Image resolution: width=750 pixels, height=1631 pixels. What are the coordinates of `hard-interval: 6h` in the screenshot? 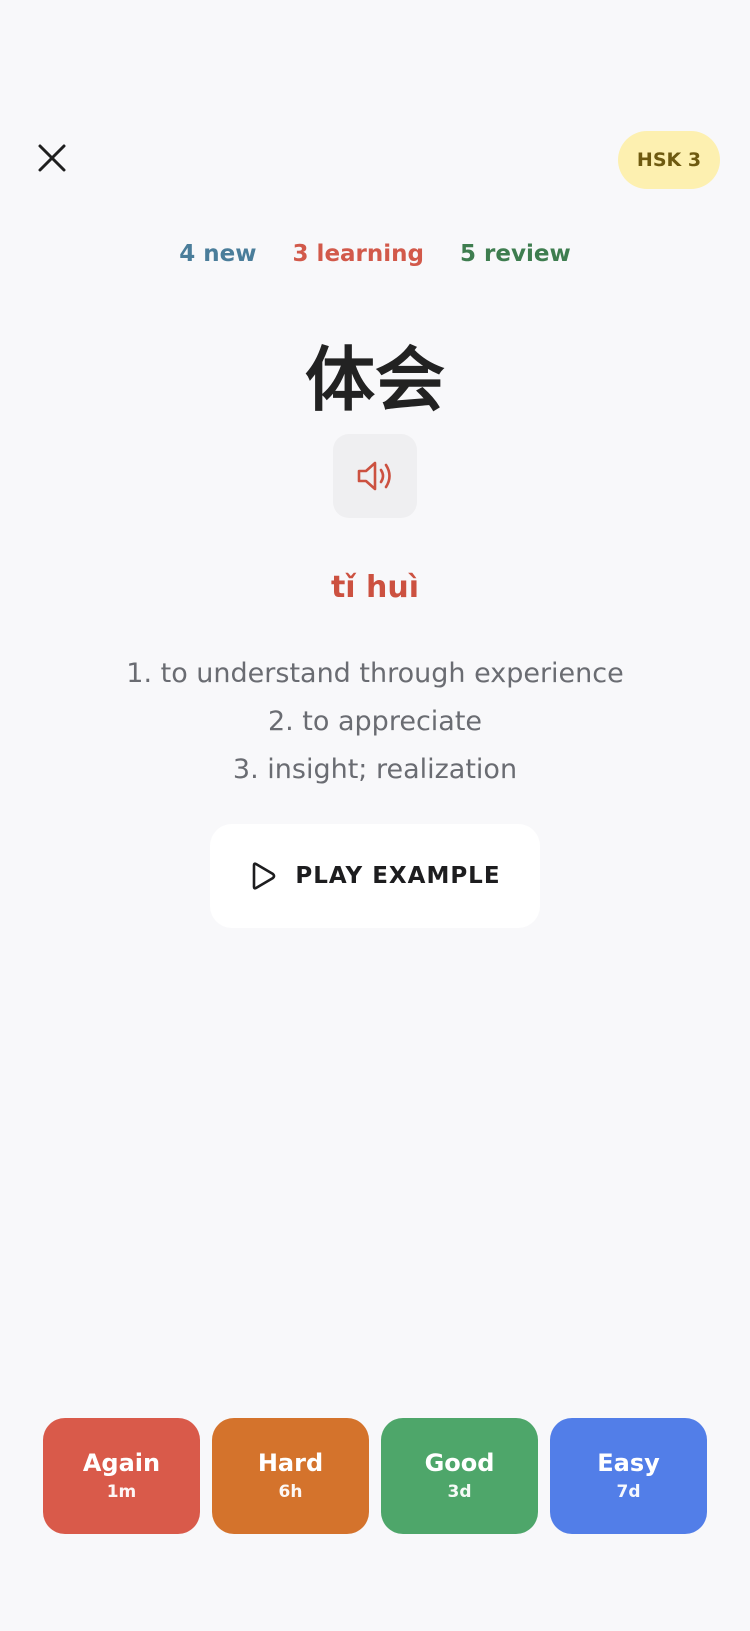 It's located at (290, 1492).